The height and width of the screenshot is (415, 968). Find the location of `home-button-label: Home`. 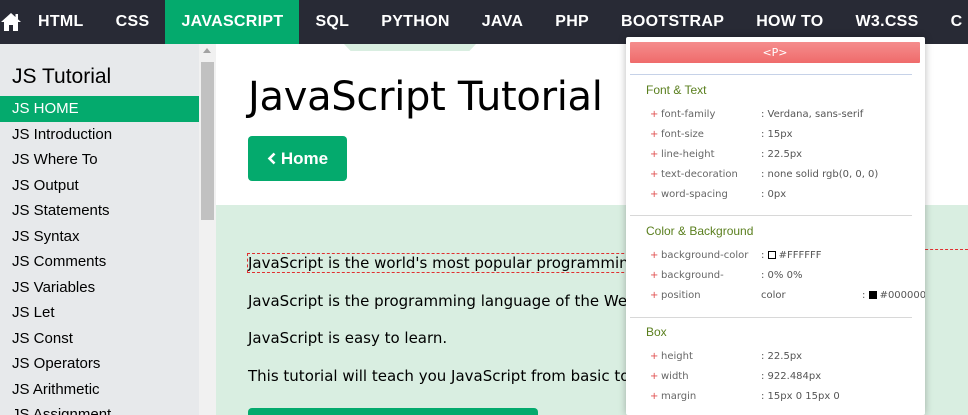

home-button-label: Home is located at coordinates (304, 158).